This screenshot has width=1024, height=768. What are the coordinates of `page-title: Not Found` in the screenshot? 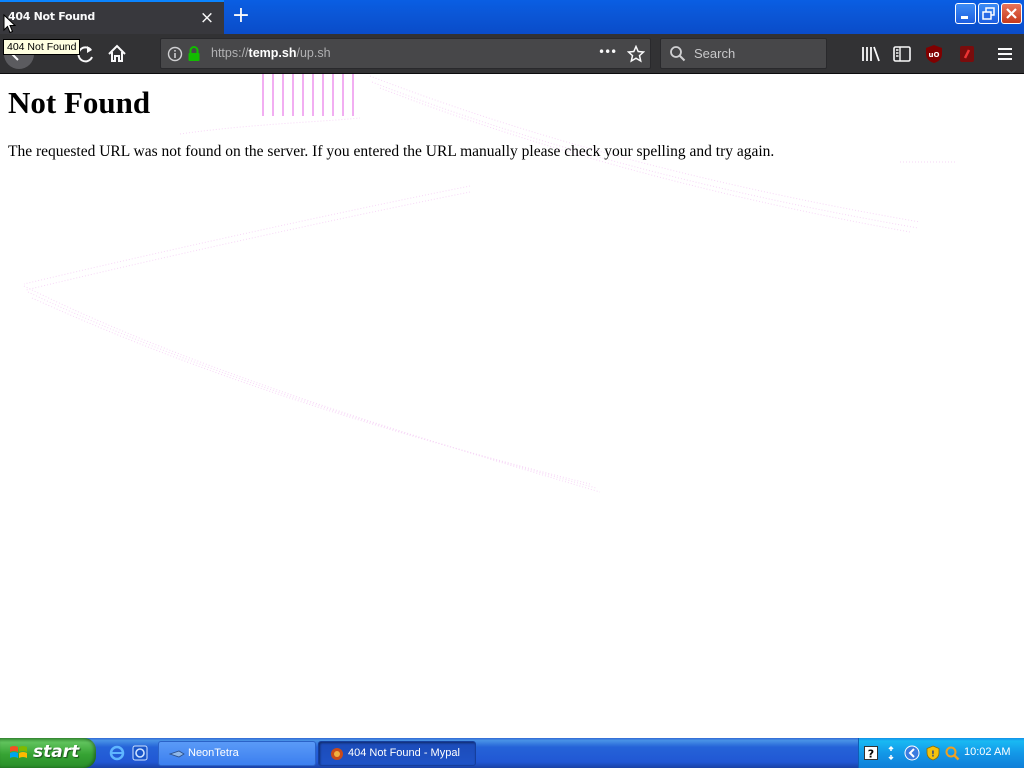 It's located at (79, 102).